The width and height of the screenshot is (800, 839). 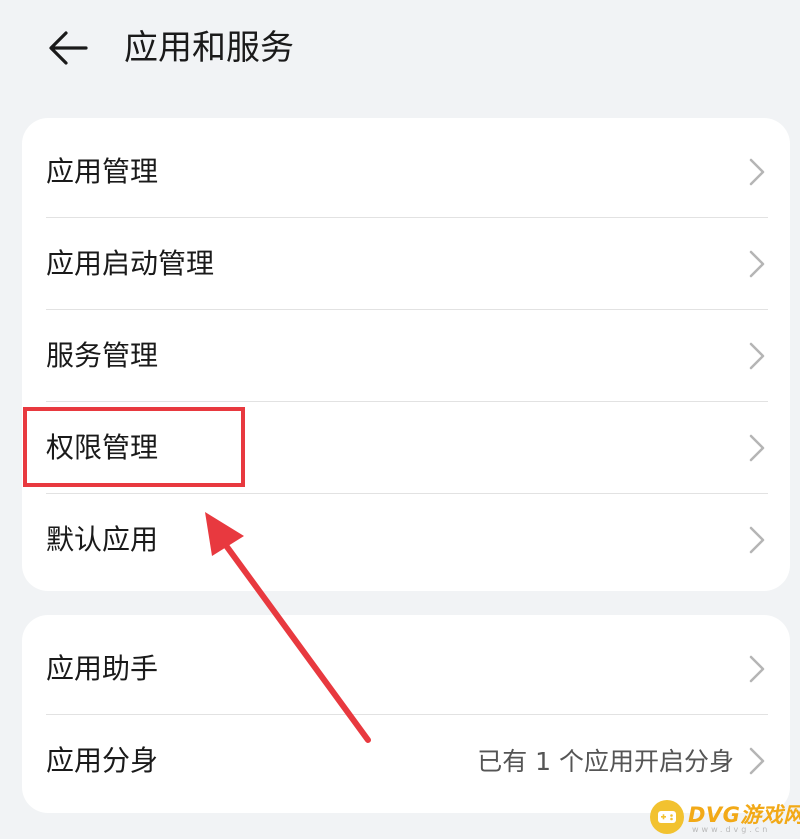 What do you see at coordinates (102, 355) in the screenshot?
I see `row-label: 服务管理` at bounding box center [102, 355].